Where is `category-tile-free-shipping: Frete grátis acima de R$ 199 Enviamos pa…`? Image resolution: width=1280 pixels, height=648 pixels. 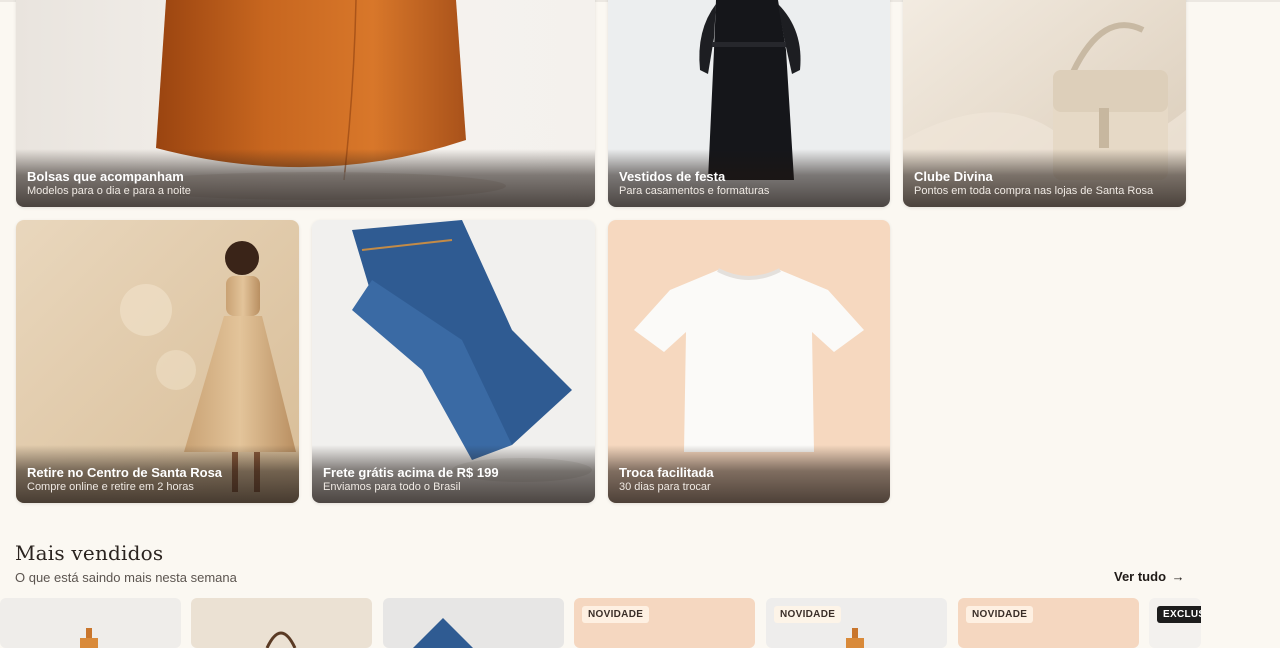
category-tile-free-shipping: Frete grátis acima de R$ 199 Enviamos pa… is located at coordinates (453, 361).